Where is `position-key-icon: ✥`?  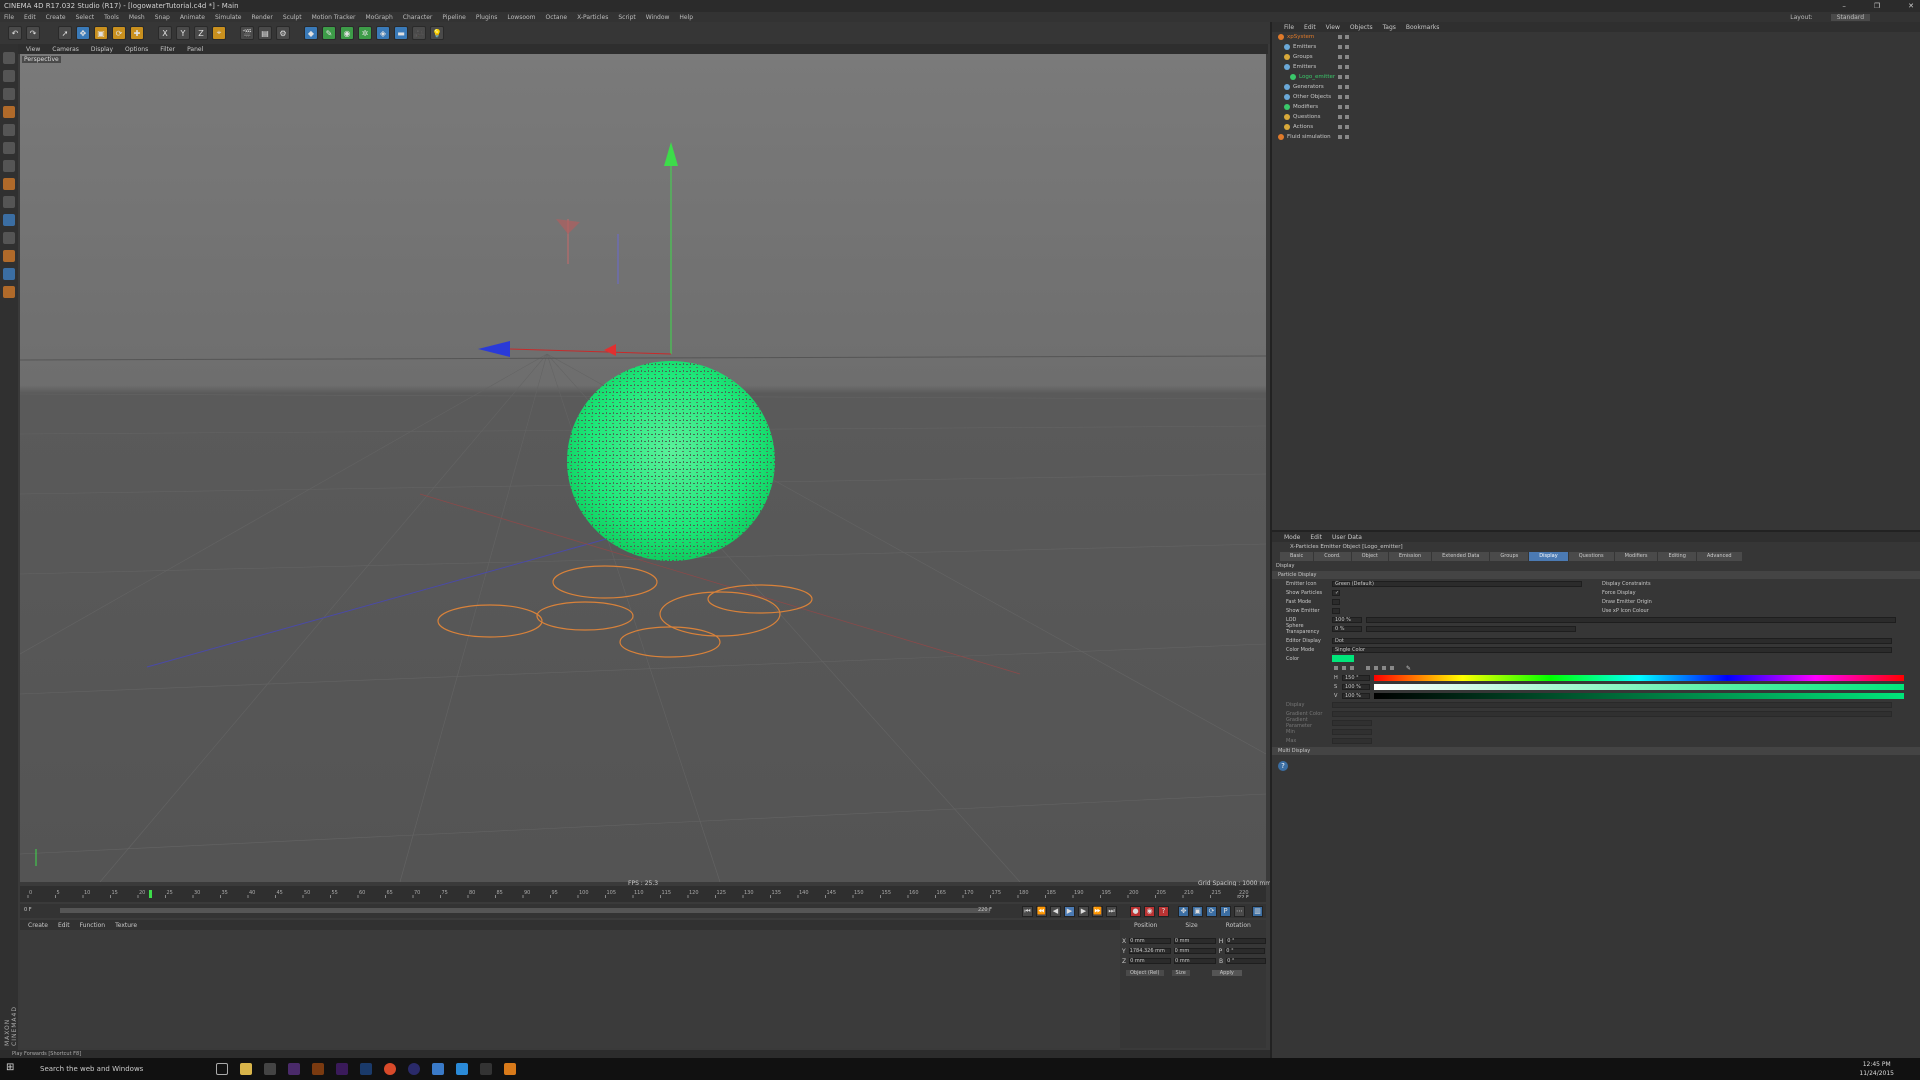 position-key-icon: ✥ is located at coordinates (1183, 911).